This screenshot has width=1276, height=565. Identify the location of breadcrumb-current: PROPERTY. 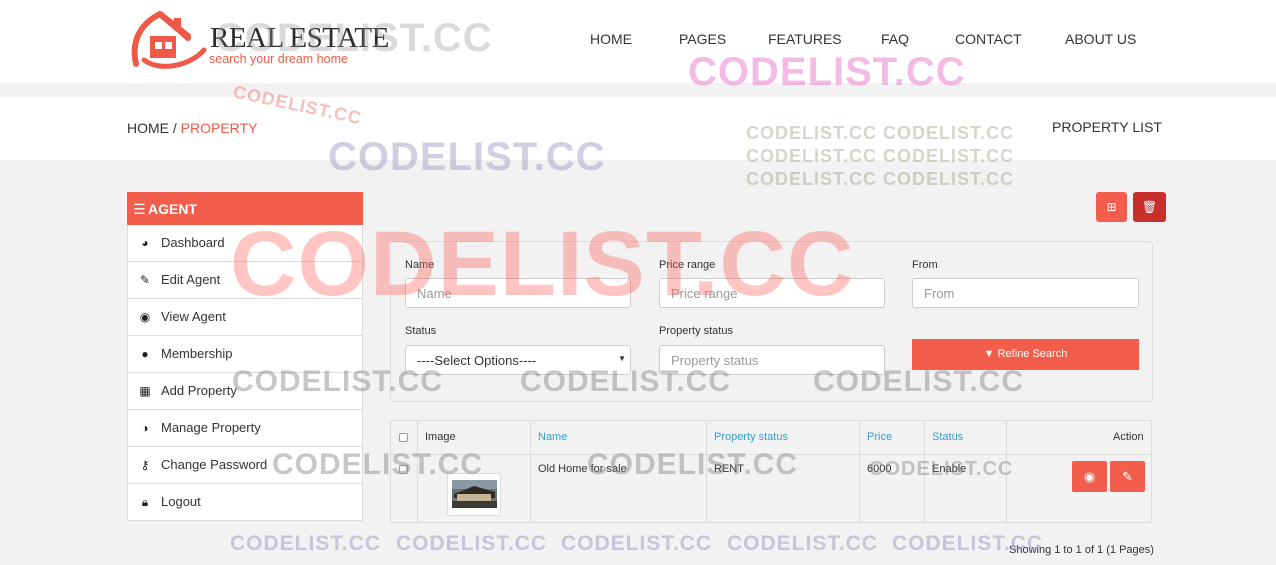
(219, 128).